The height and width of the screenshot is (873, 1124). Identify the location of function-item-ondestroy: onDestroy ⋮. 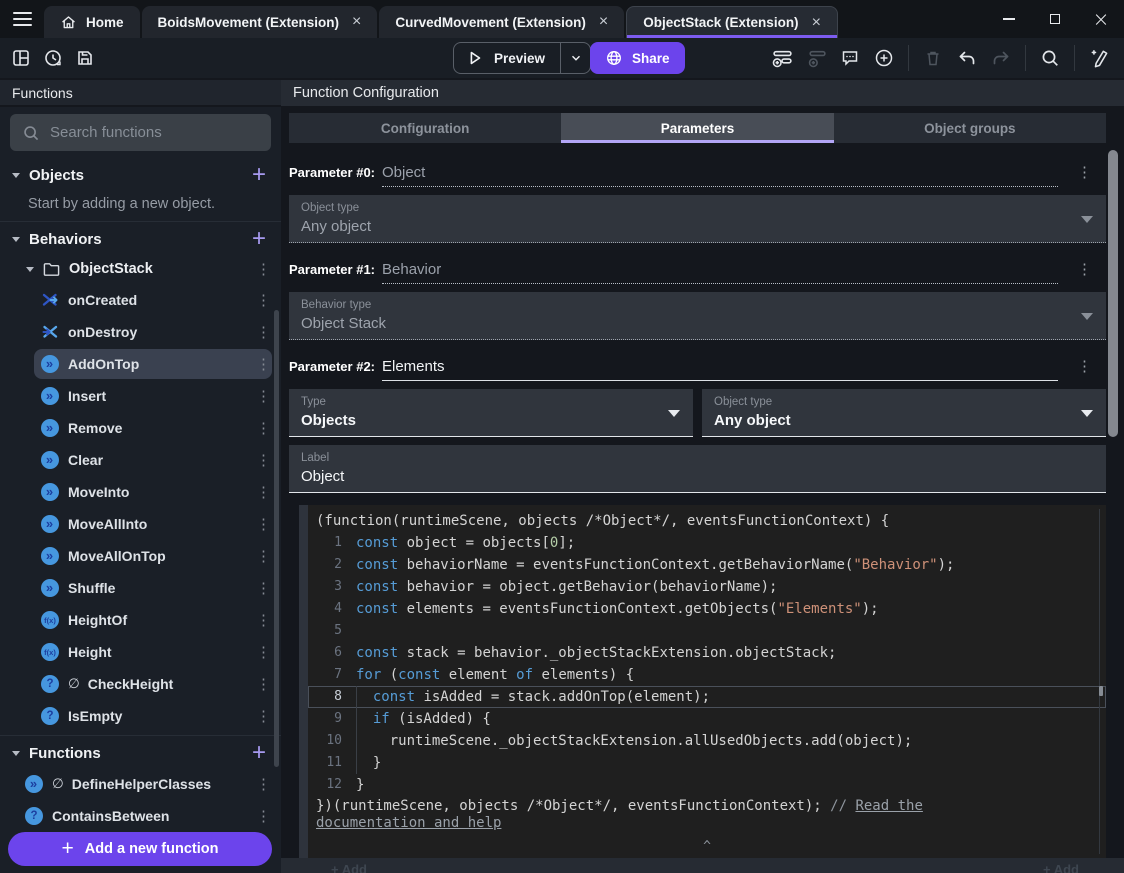
(140, 332).